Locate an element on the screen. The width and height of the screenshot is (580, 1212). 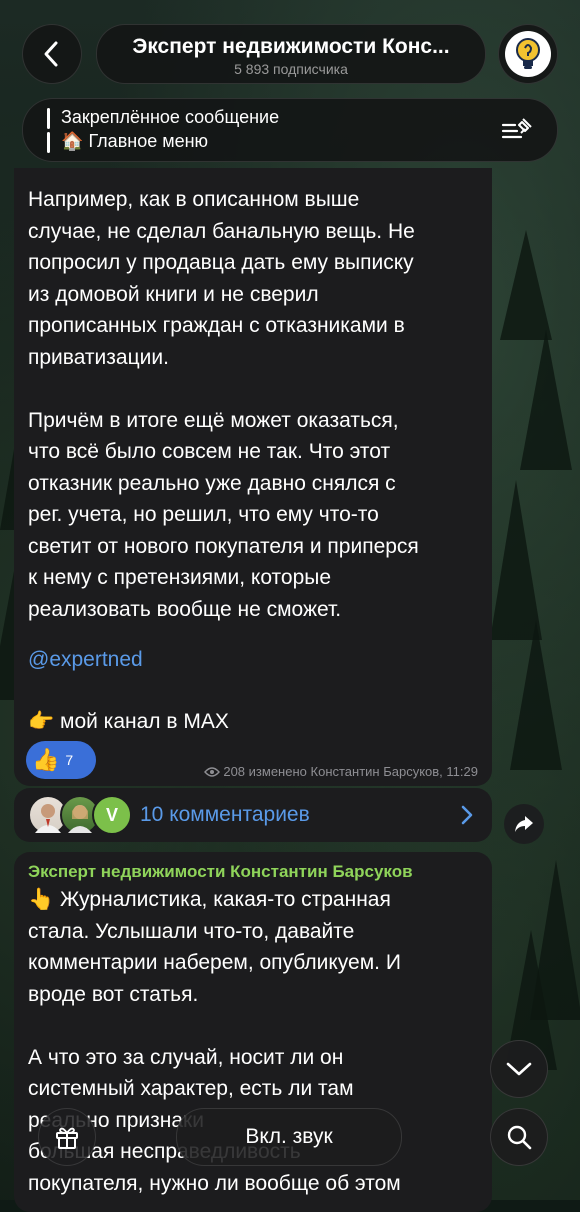
pinned-text-row: 🏠 Главное меню is located at coordinates (134, 141).